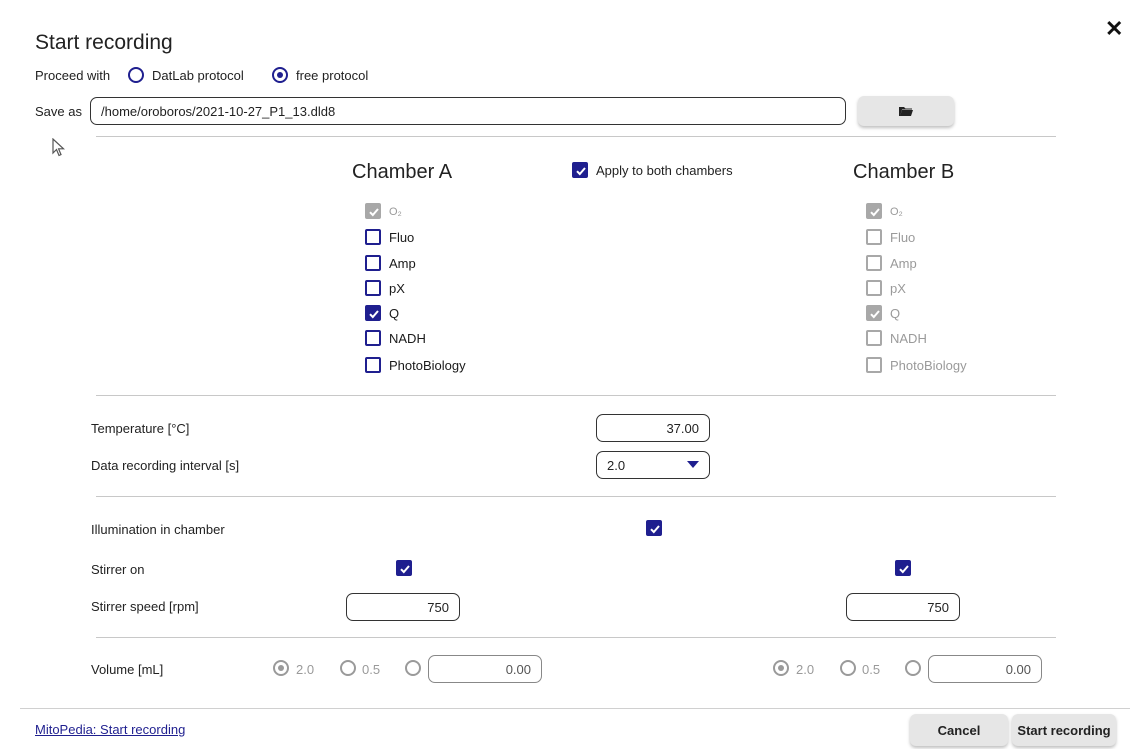  I want to click on chamber-b-volume-05-radio, so click(848, 668).